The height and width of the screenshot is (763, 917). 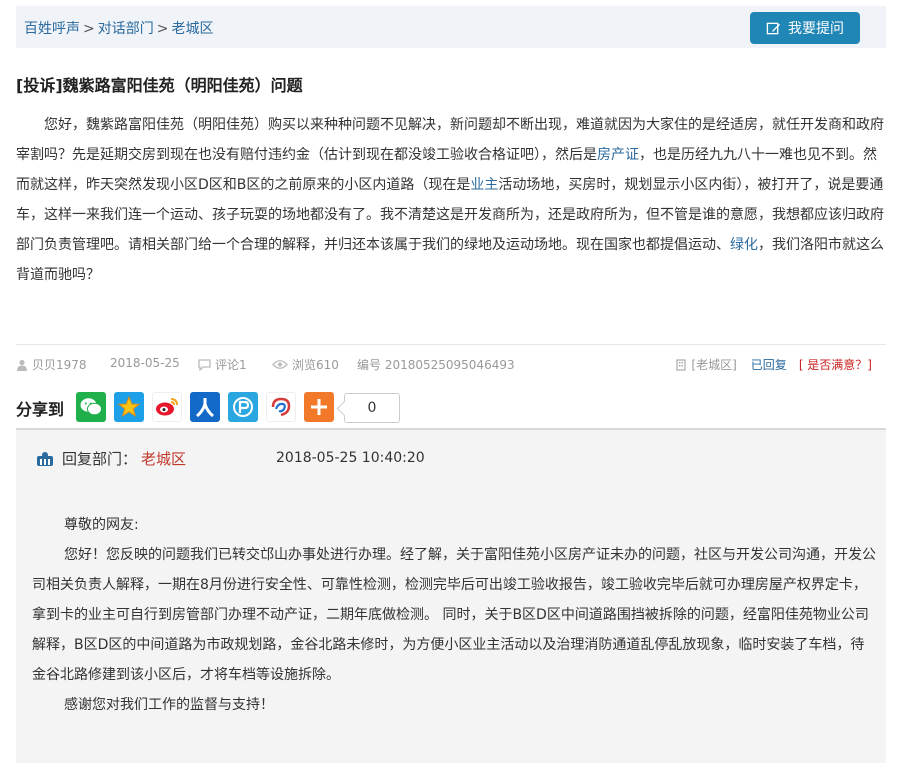 I want to click on department-icon, so click(x=45, y=458).